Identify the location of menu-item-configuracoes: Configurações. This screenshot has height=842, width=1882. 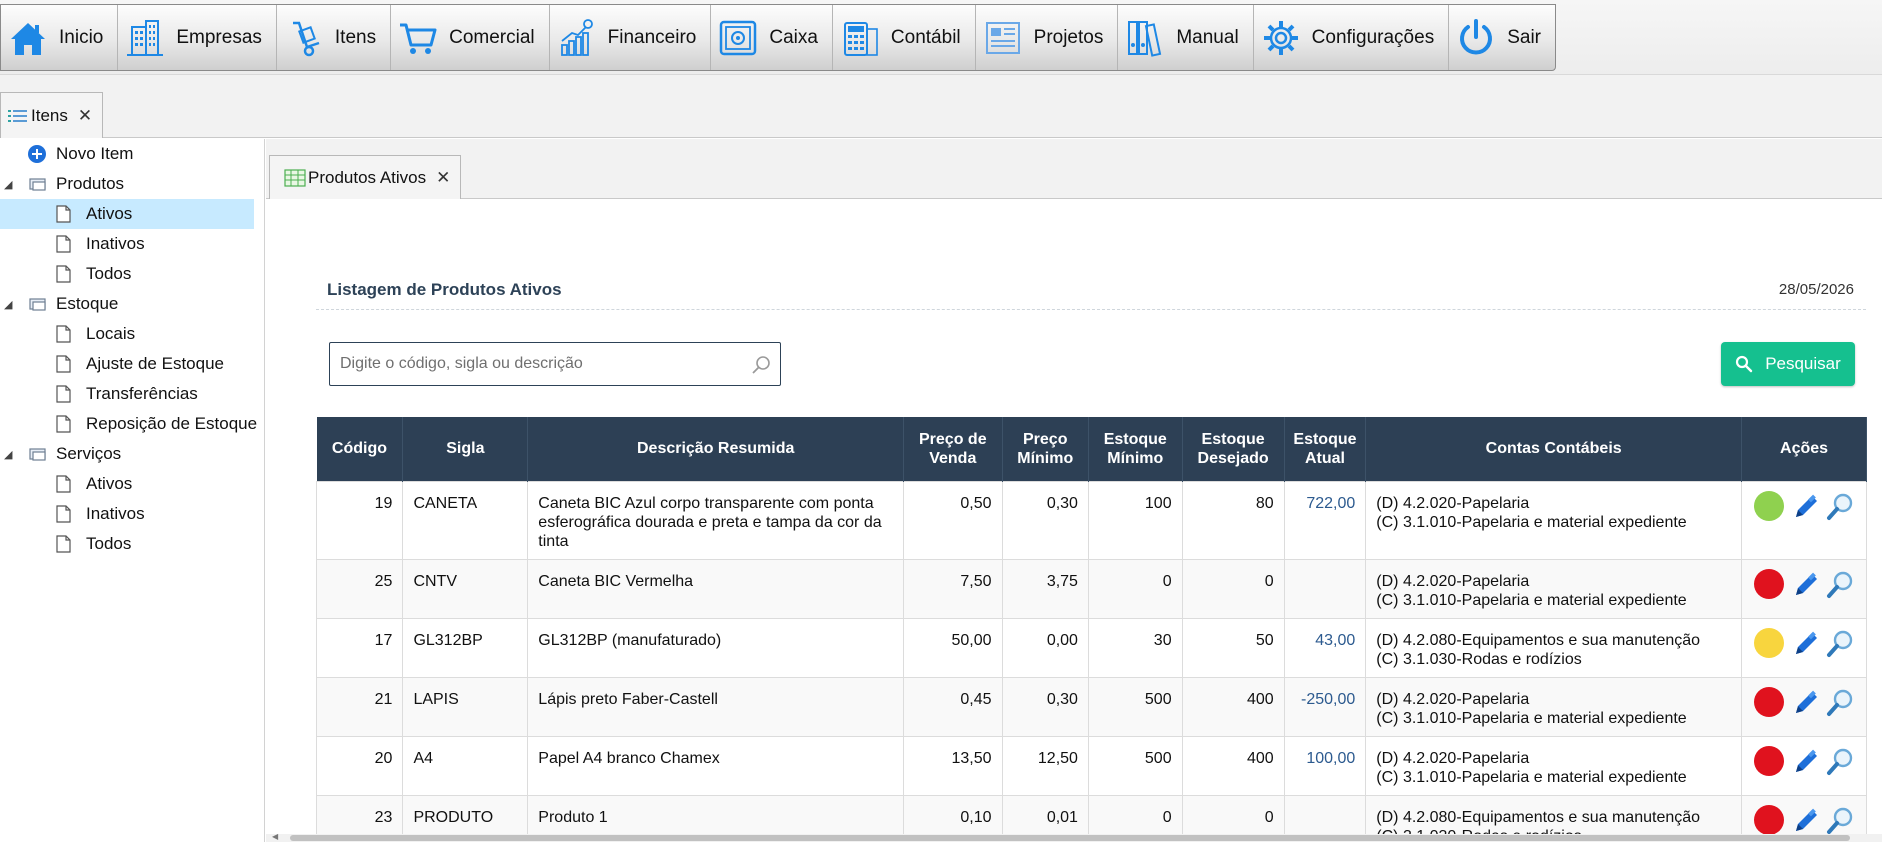
(1352, 37).